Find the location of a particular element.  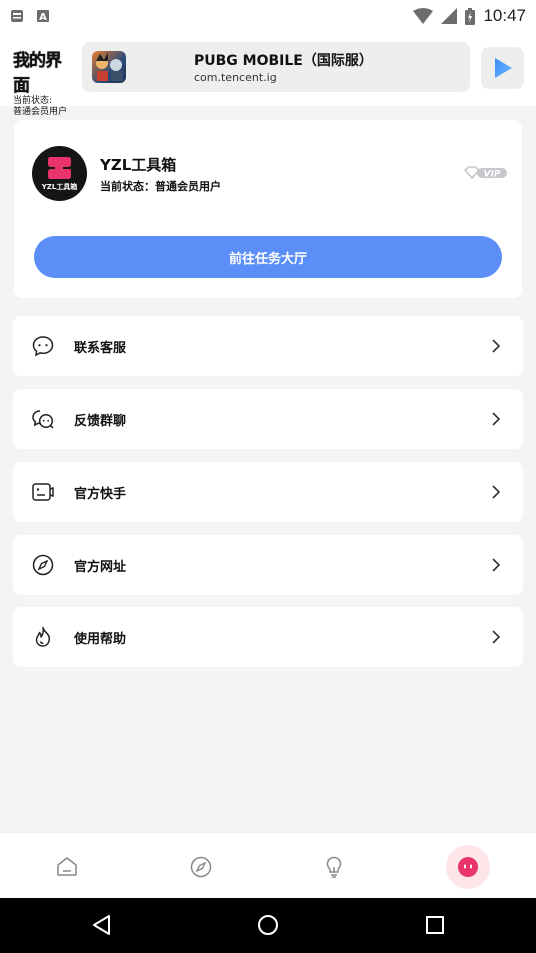

menu-item-feedback-group: 反馈群聊 is located at coordinates (268, 419).